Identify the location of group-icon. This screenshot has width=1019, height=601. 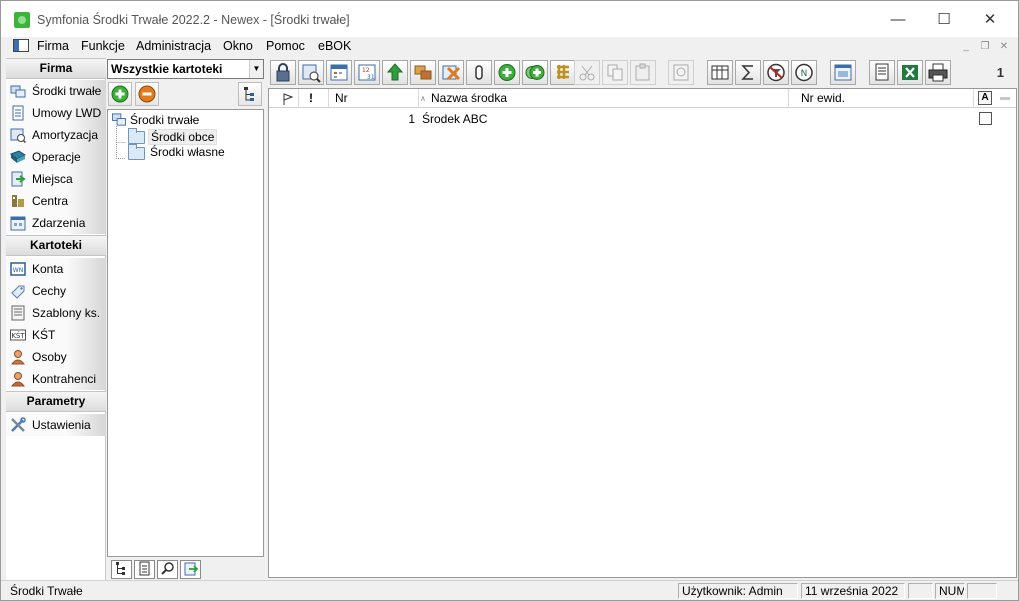
(423, 72).